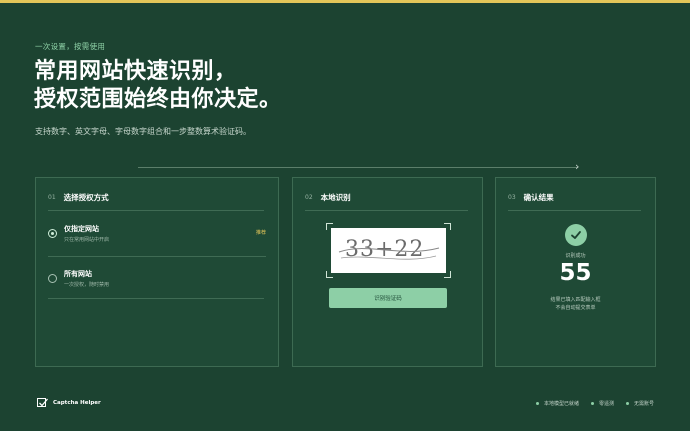 The image size is (690, 431). Describe the element at coordinates (577, 166) in the screenshot. I see `arrow-right-icon: ›` at that location.